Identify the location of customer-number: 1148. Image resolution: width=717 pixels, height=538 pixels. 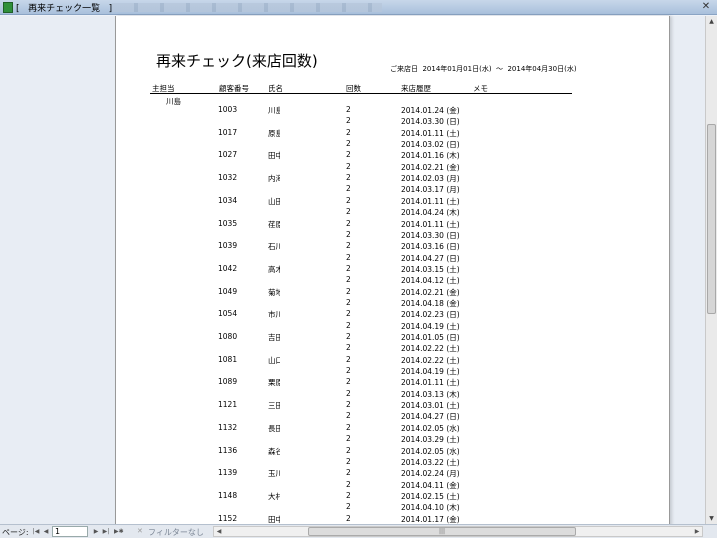
(228, 495).